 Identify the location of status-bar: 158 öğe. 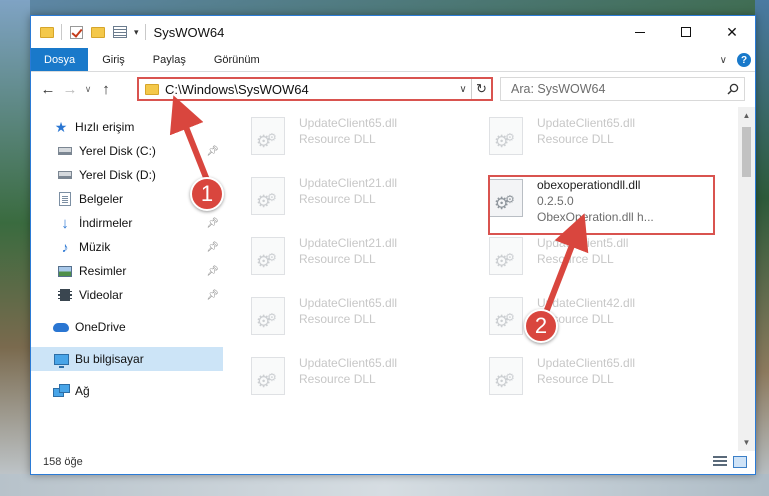
(393, 462).